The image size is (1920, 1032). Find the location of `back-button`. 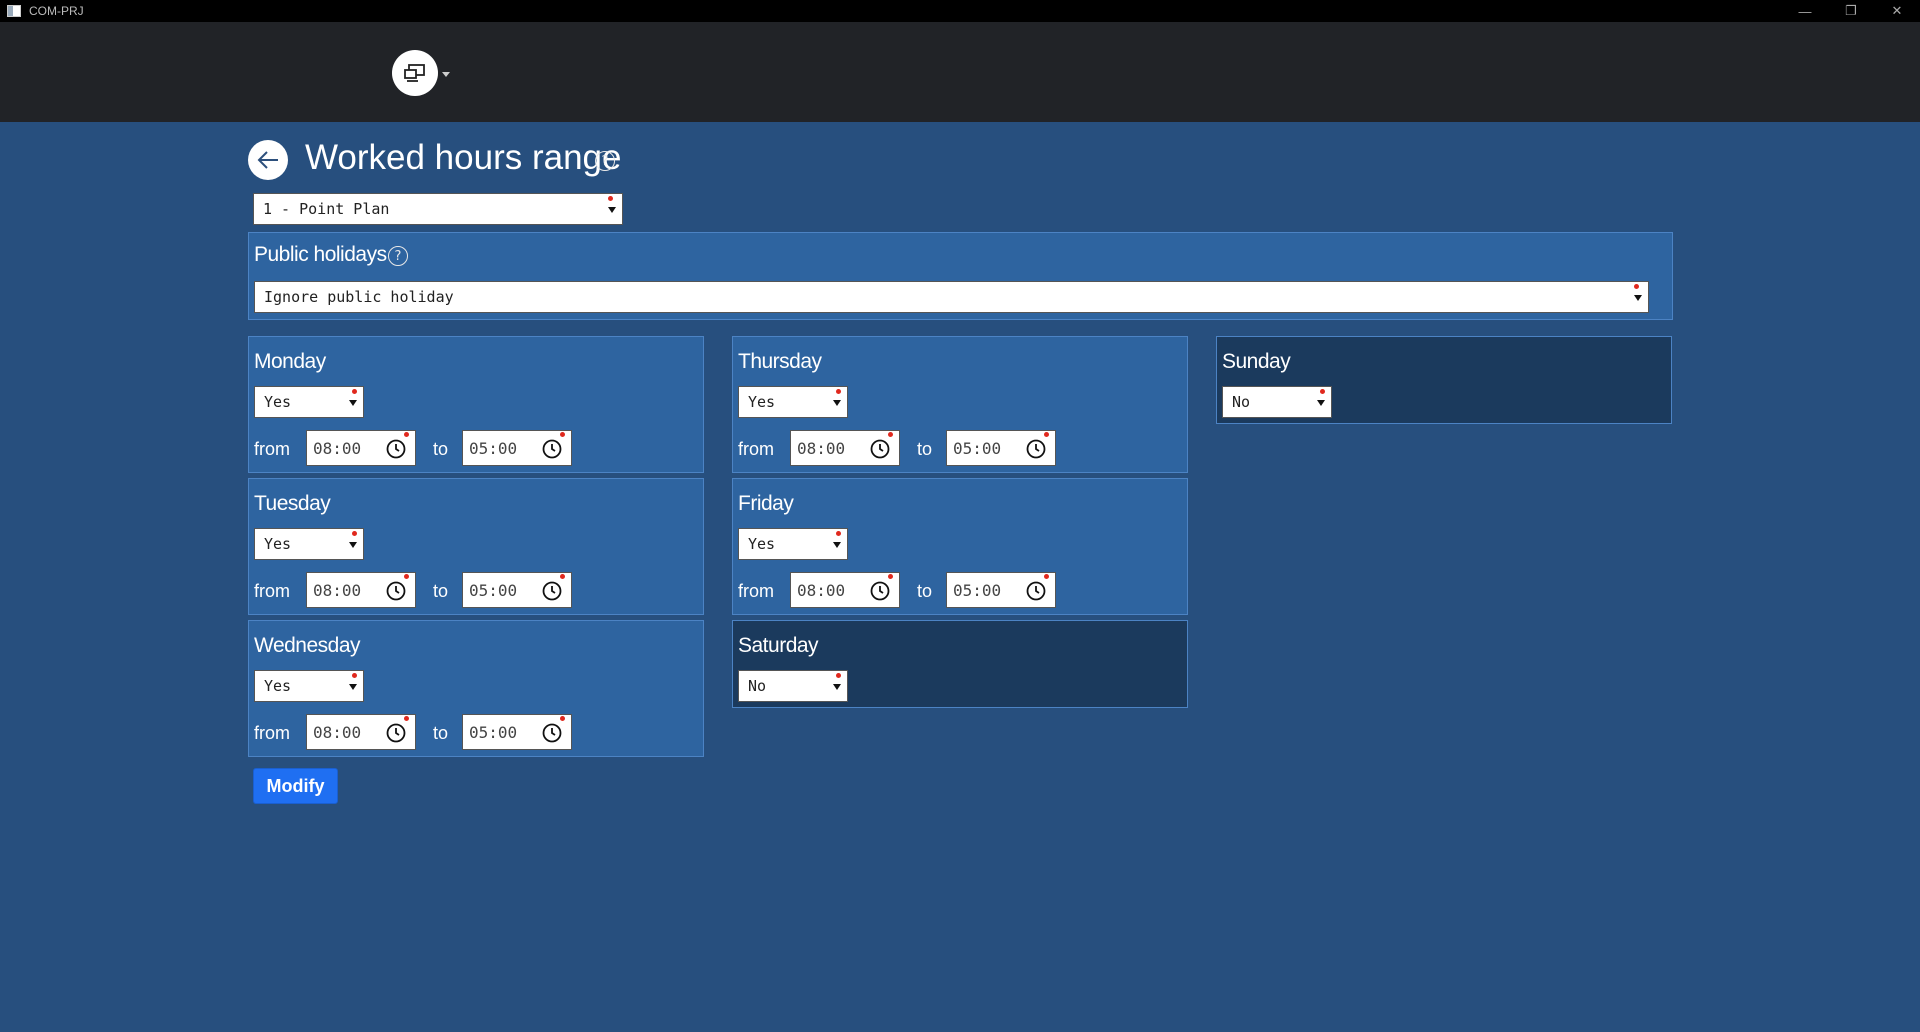

back-button is located at coordinates (268, 160).